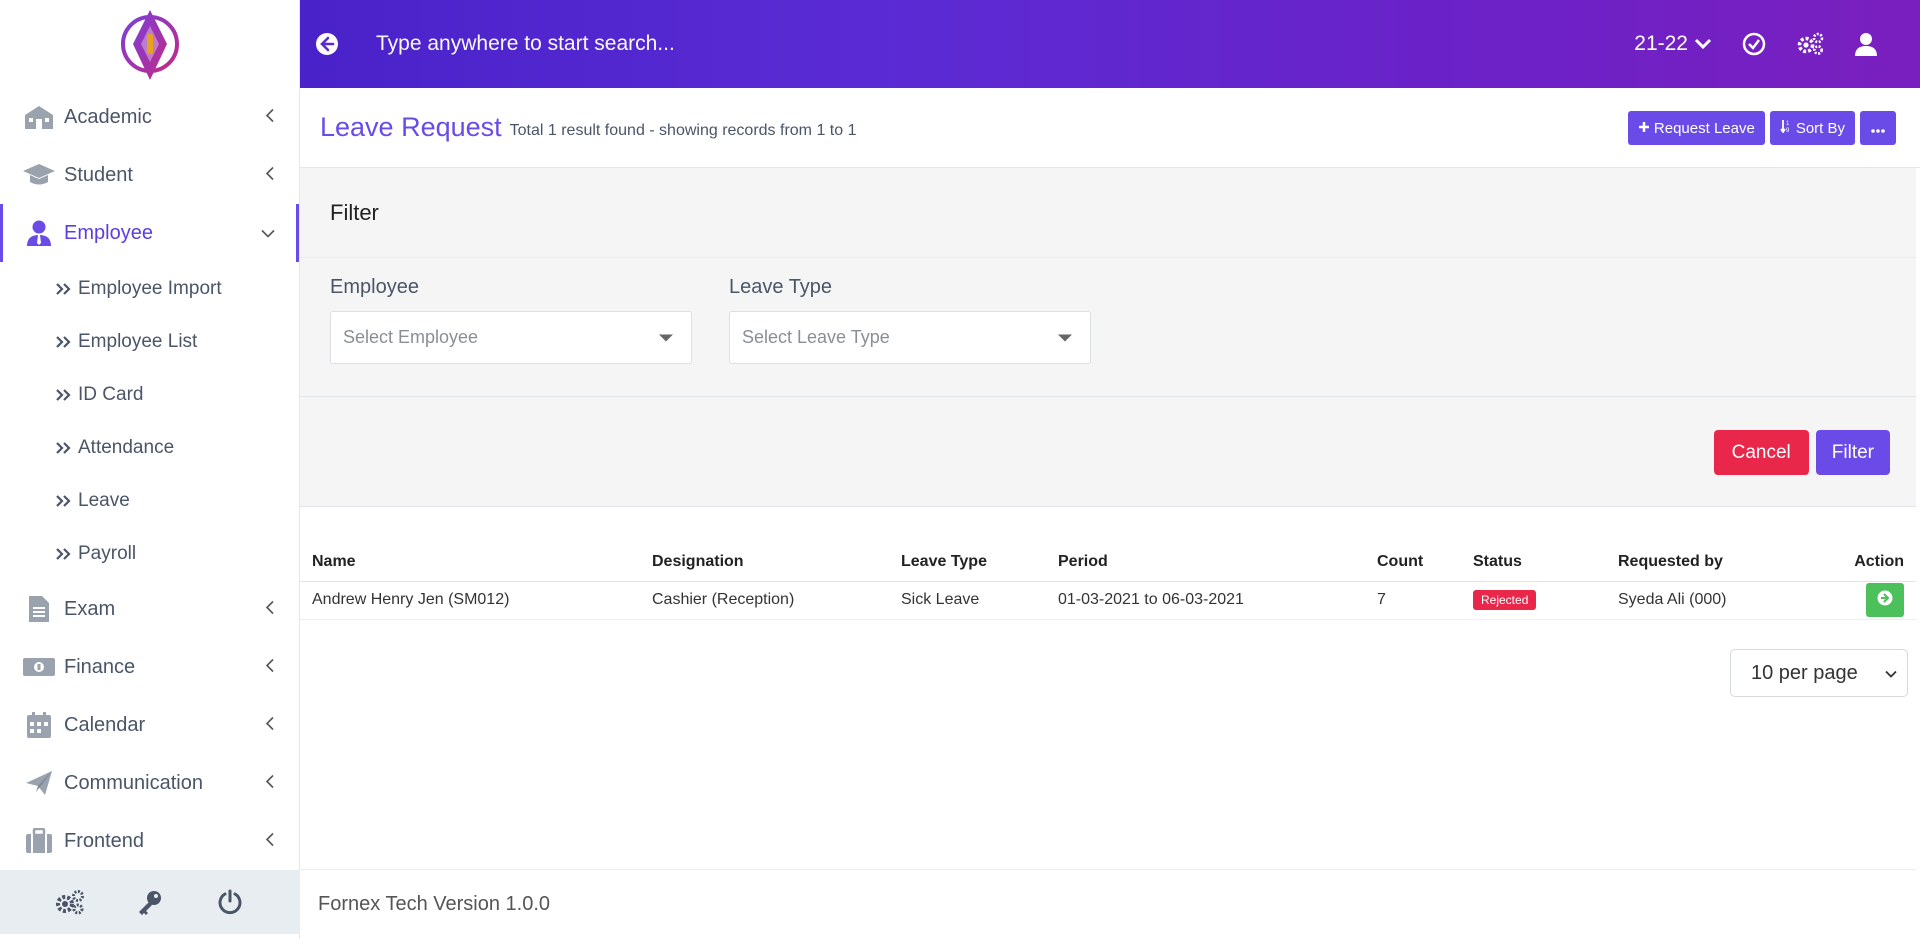 The width and height of the screenshot is (1920, 939). Describe the element at coordinates (39, 233) in the screenshot. I see `user-tie-icon` at that location.